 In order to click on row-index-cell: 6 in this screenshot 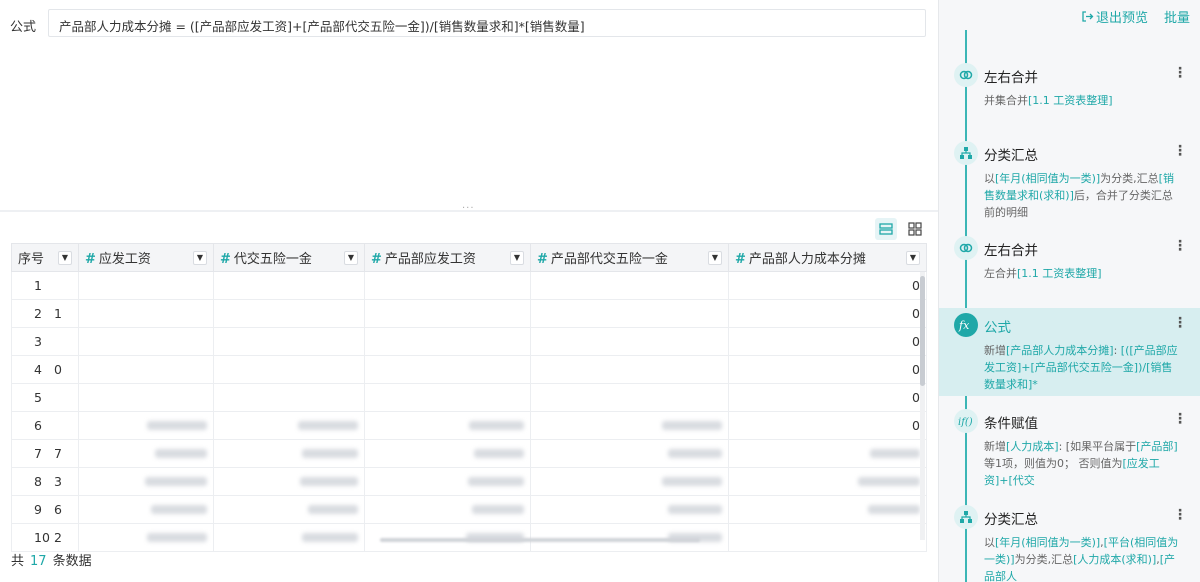, I will do `click(45, 425)`.